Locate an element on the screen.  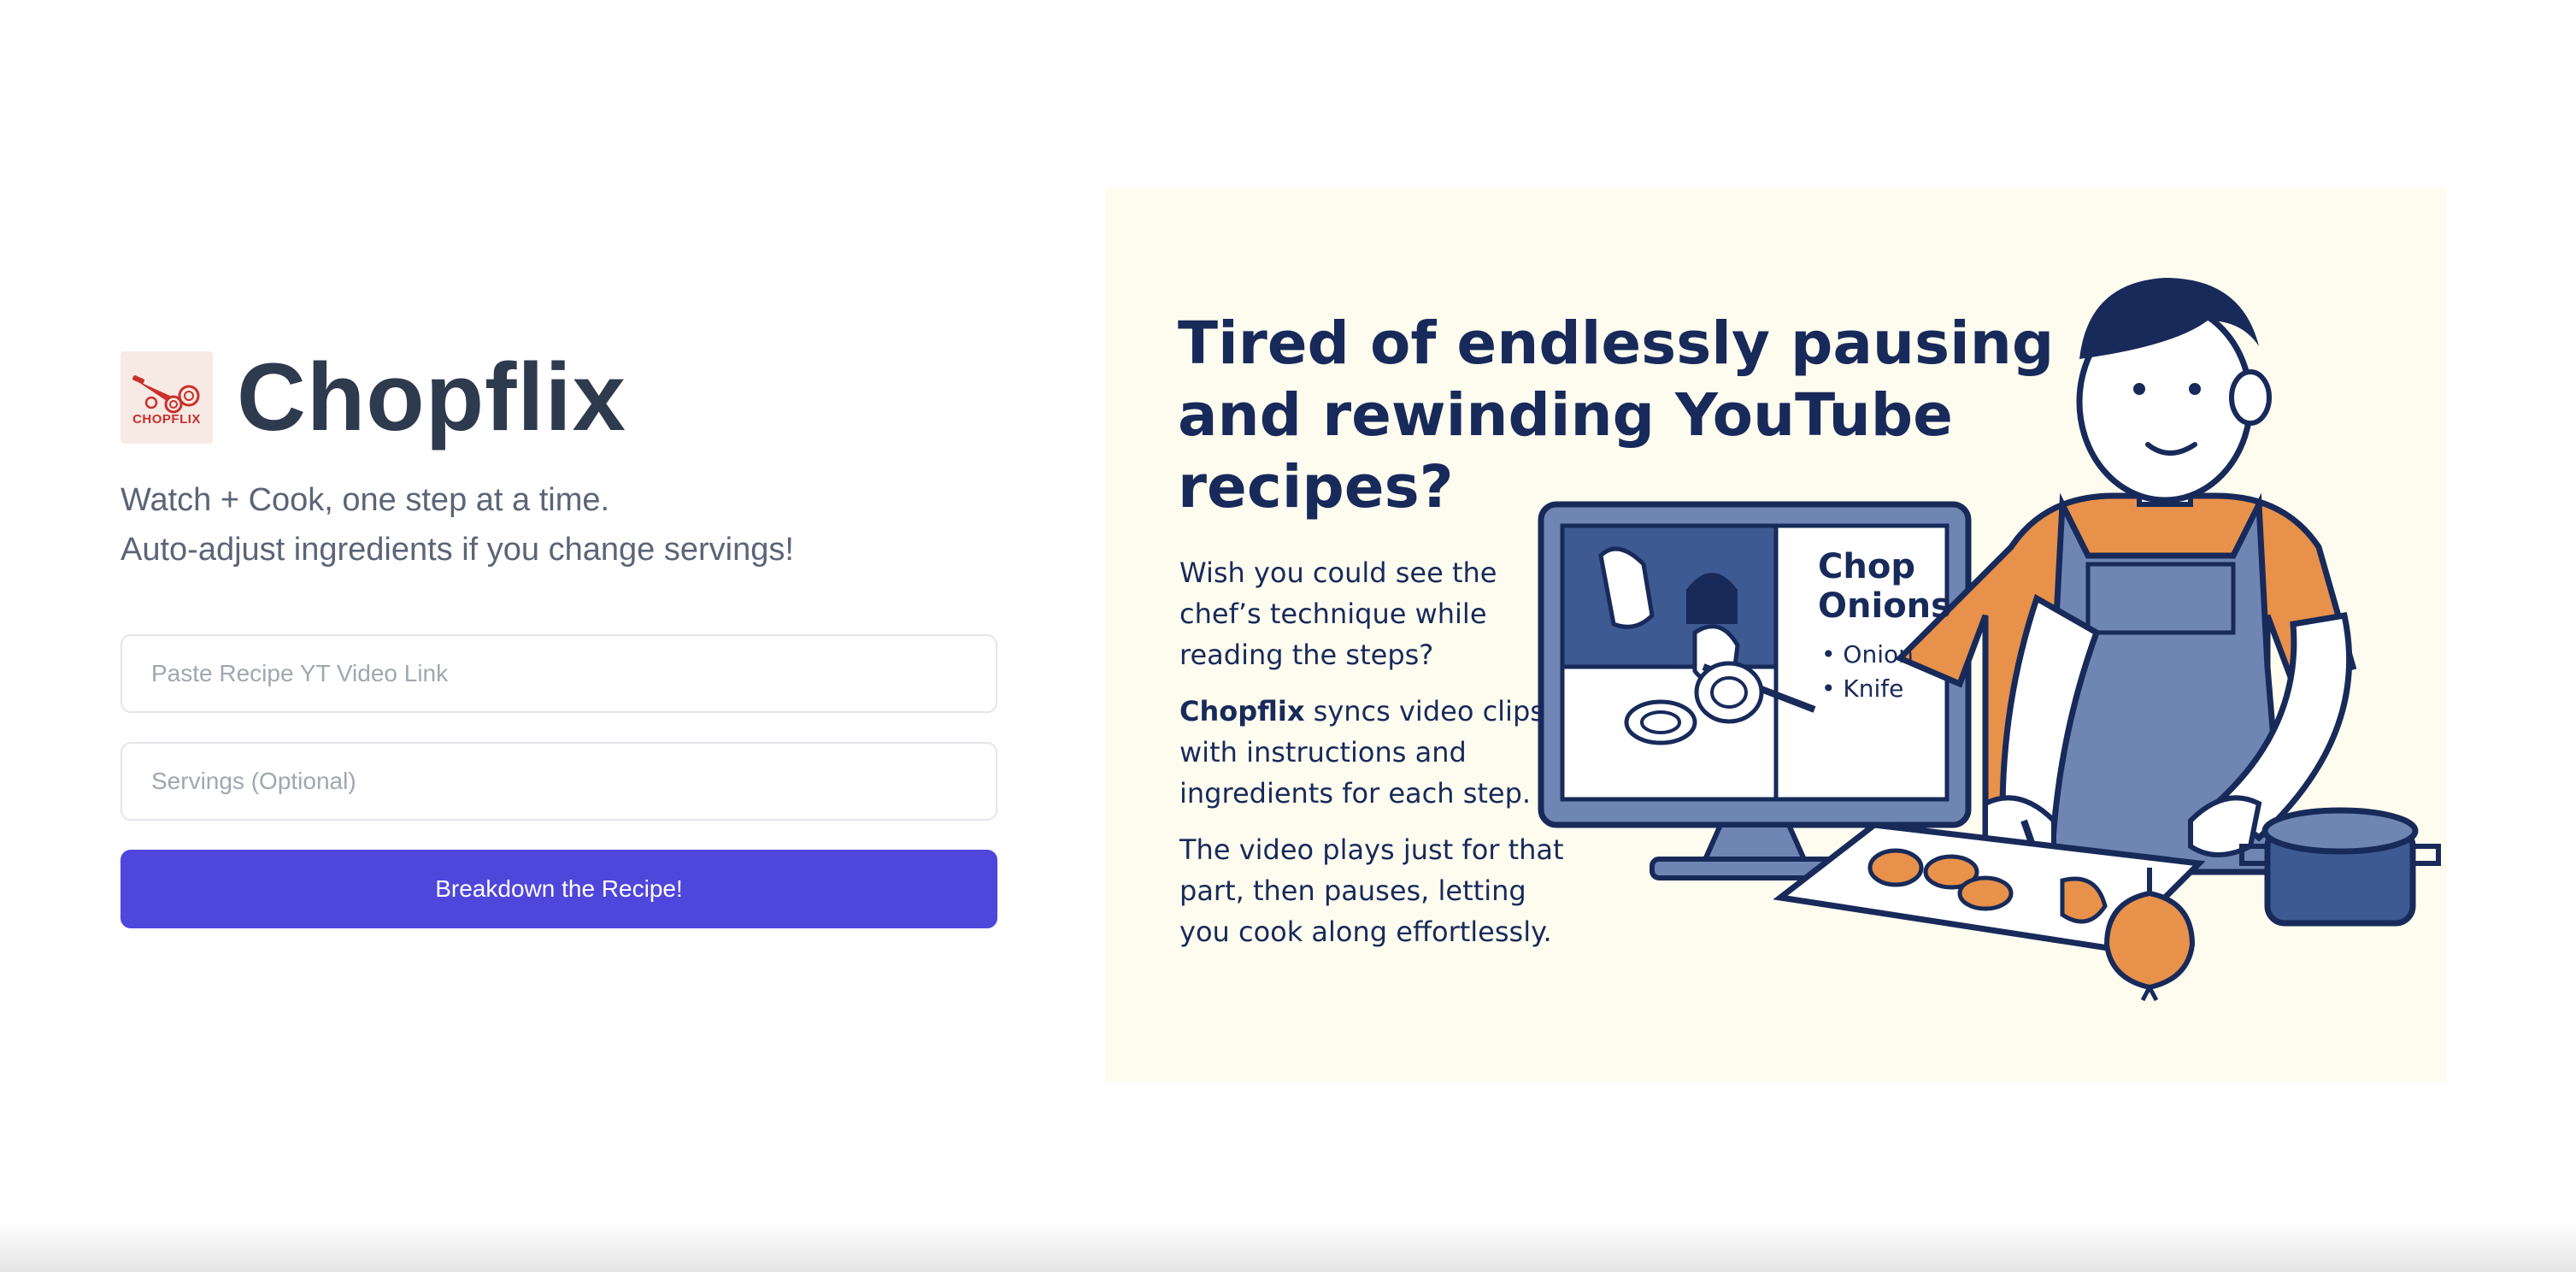
chopflix-logo: CHOPFLIX is located at coordinates (167, 397).